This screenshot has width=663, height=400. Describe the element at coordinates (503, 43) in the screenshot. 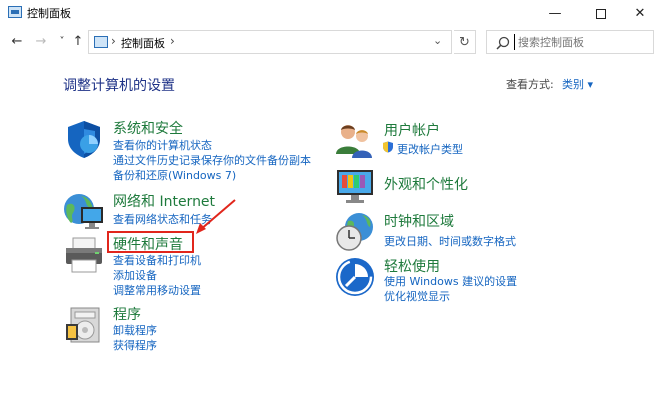

I see `search-icon` at that location.